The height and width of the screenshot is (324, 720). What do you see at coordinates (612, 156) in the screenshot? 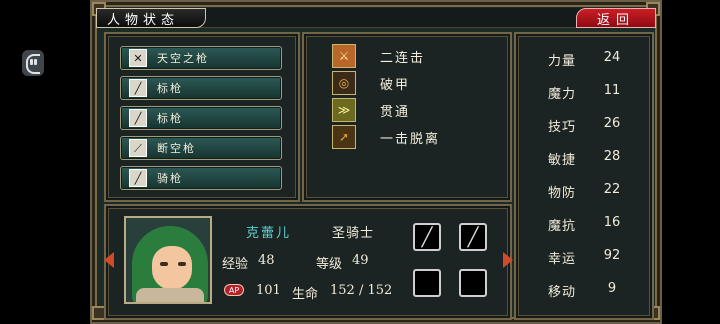
I see `stat-value-speed: 28` at bounding box center [612, 156].